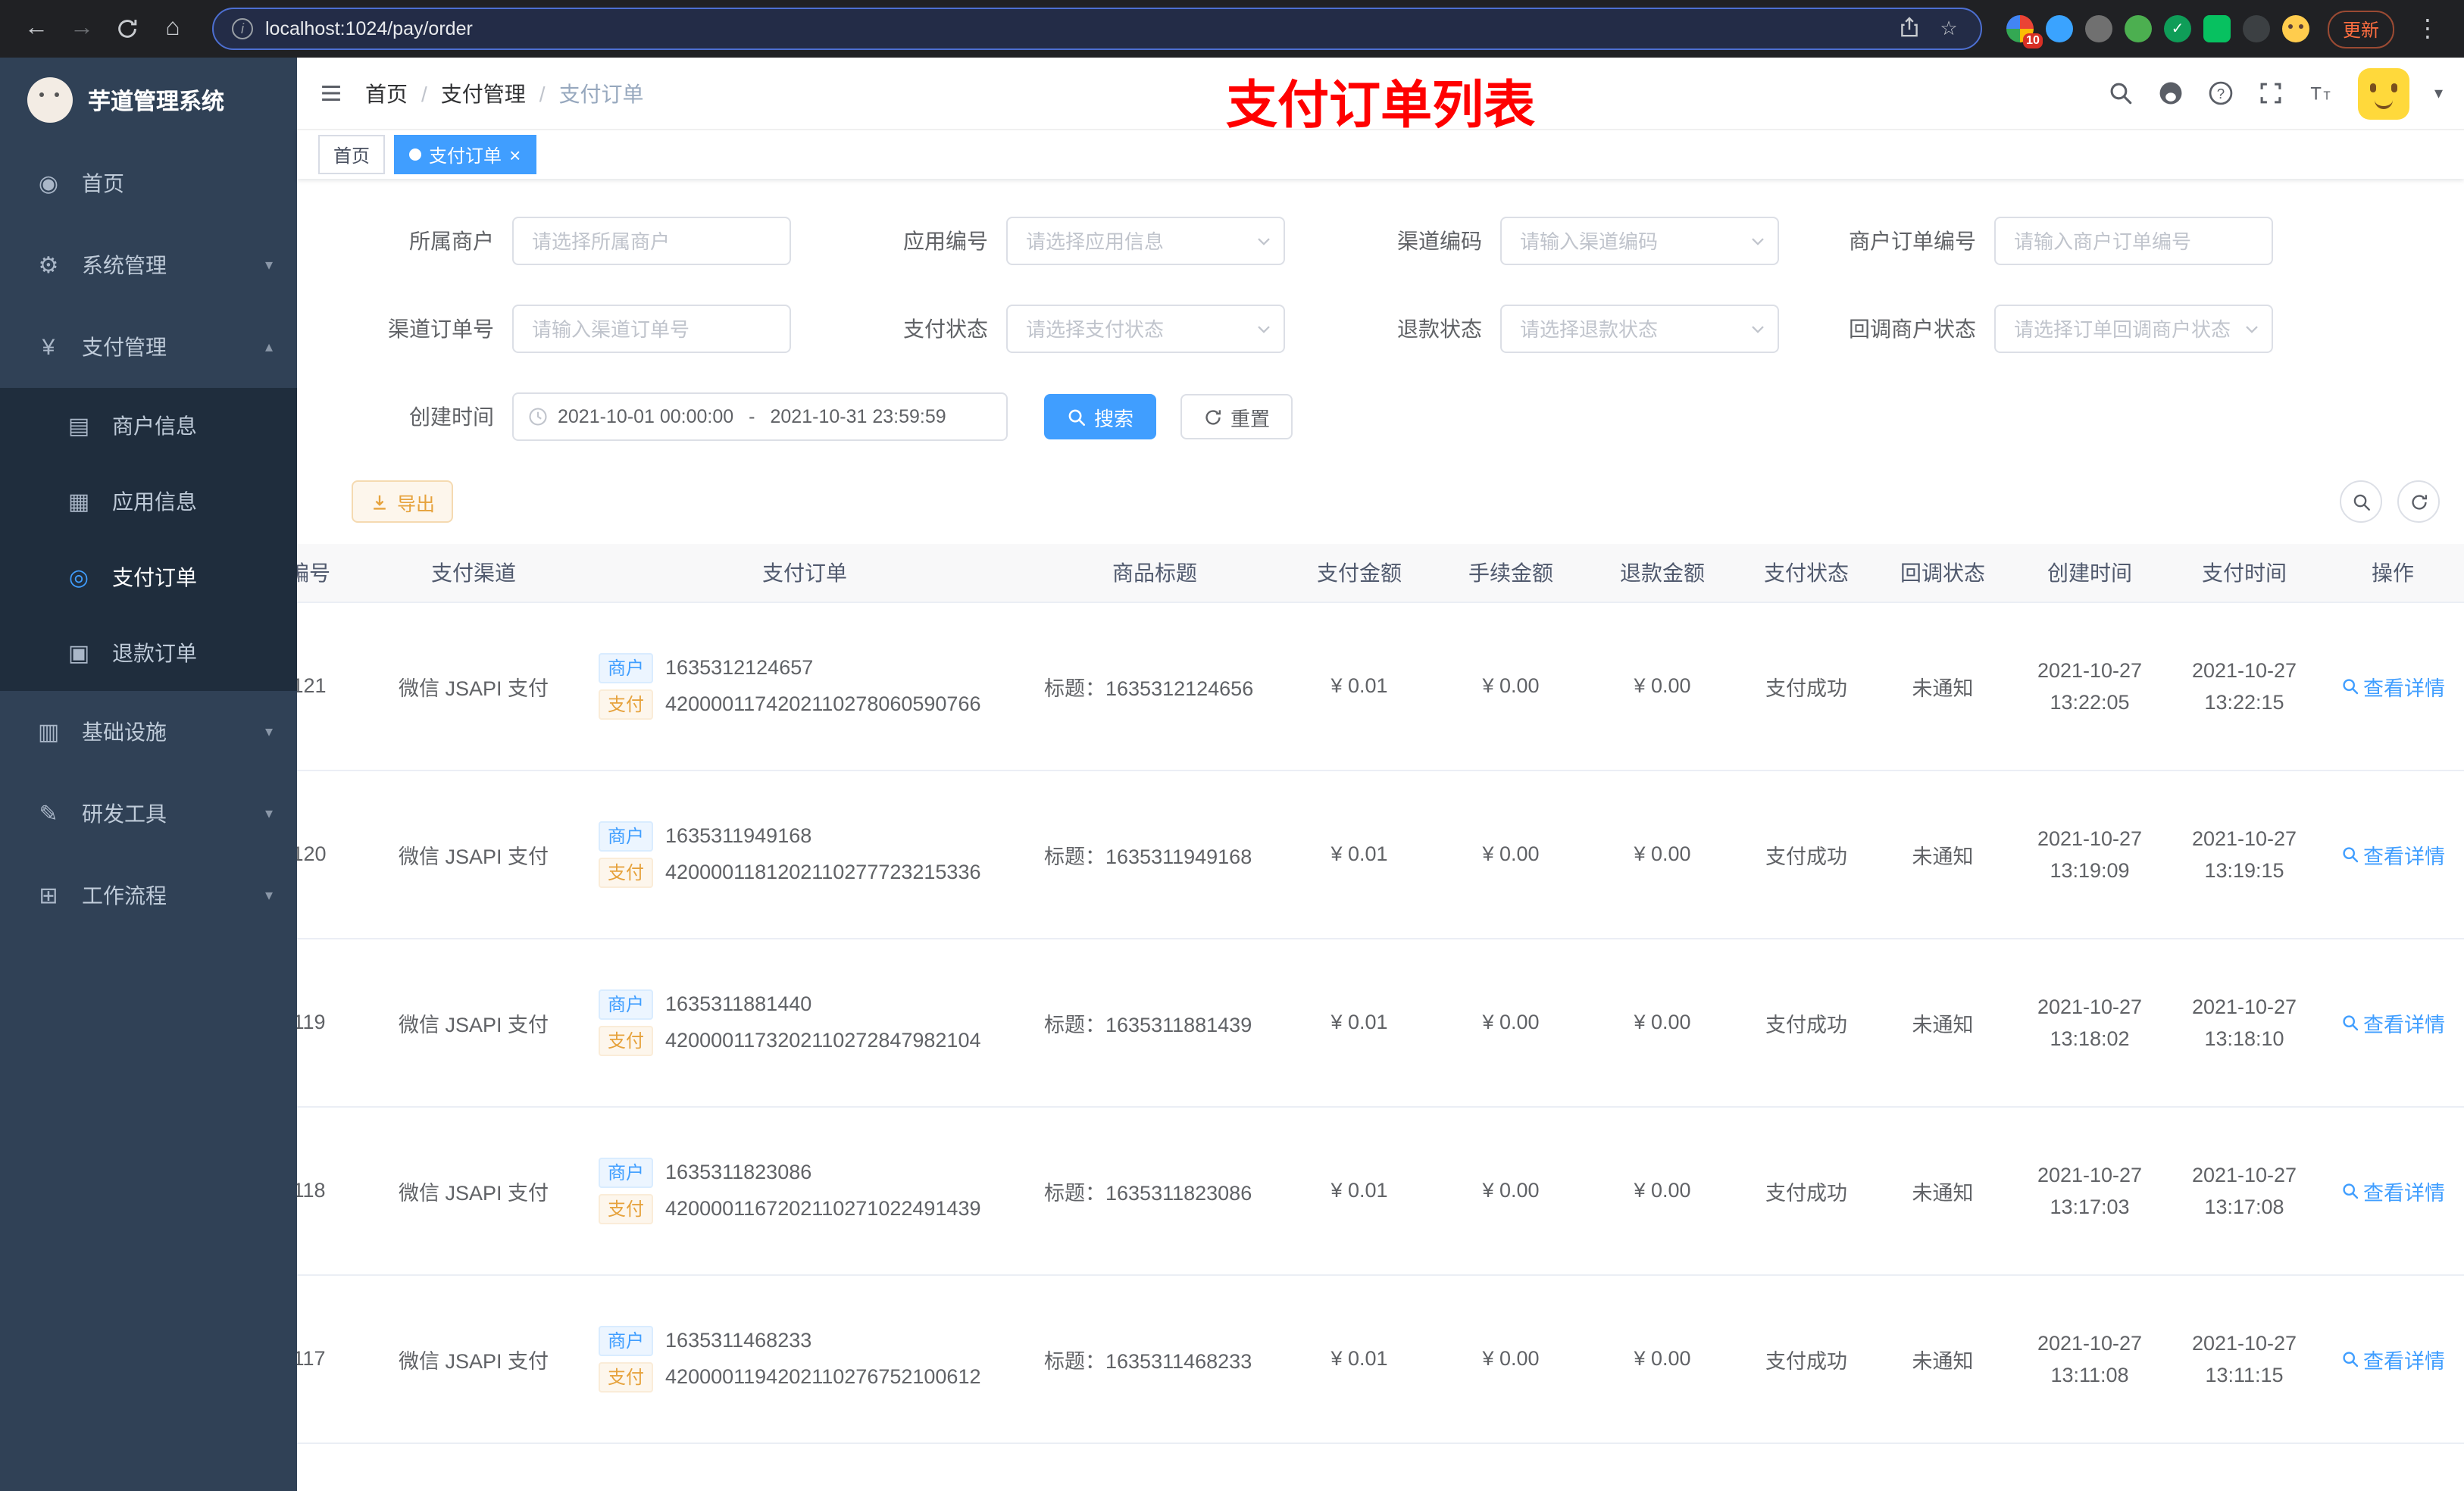  Describe the element at coordinates (1806, 1467) in the screenshot. I see `pay-status` at that location.